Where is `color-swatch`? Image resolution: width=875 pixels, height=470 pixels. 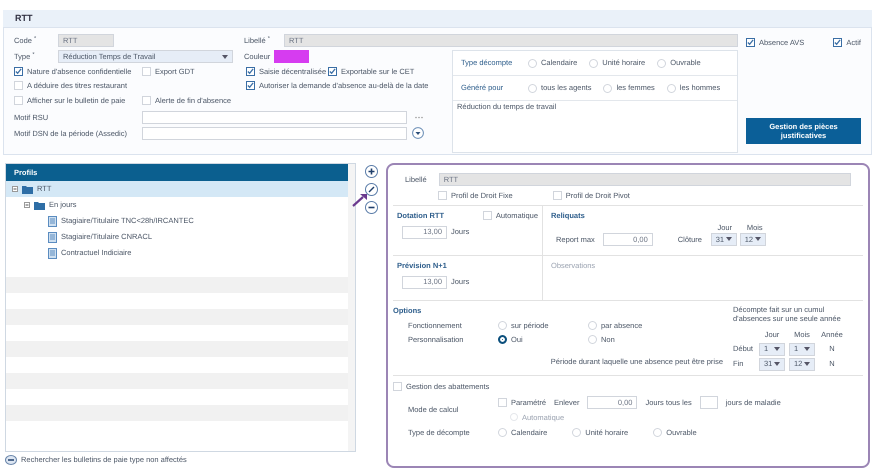
color-swatch is located at coordinates (291, 56).